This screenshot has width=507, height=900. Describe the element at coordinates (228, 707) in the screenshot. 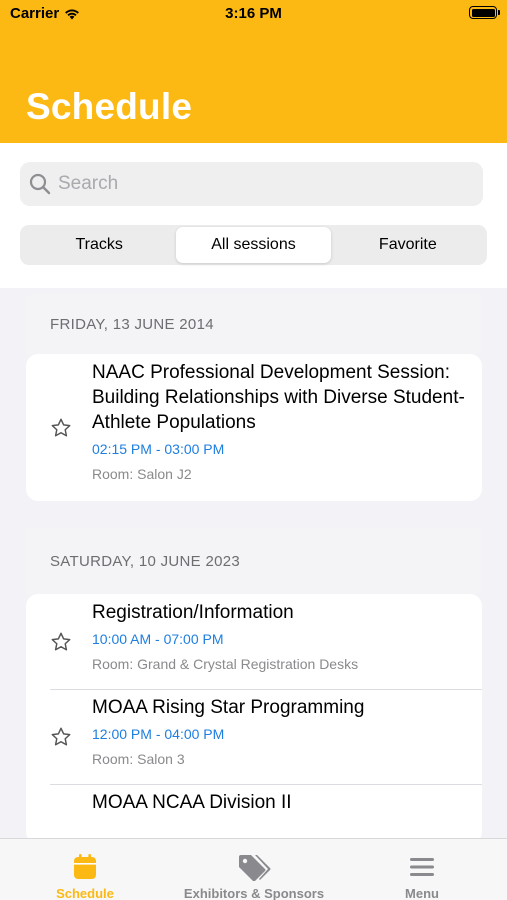

I see `session-title: MOAA Rising Star Programming` at that location.